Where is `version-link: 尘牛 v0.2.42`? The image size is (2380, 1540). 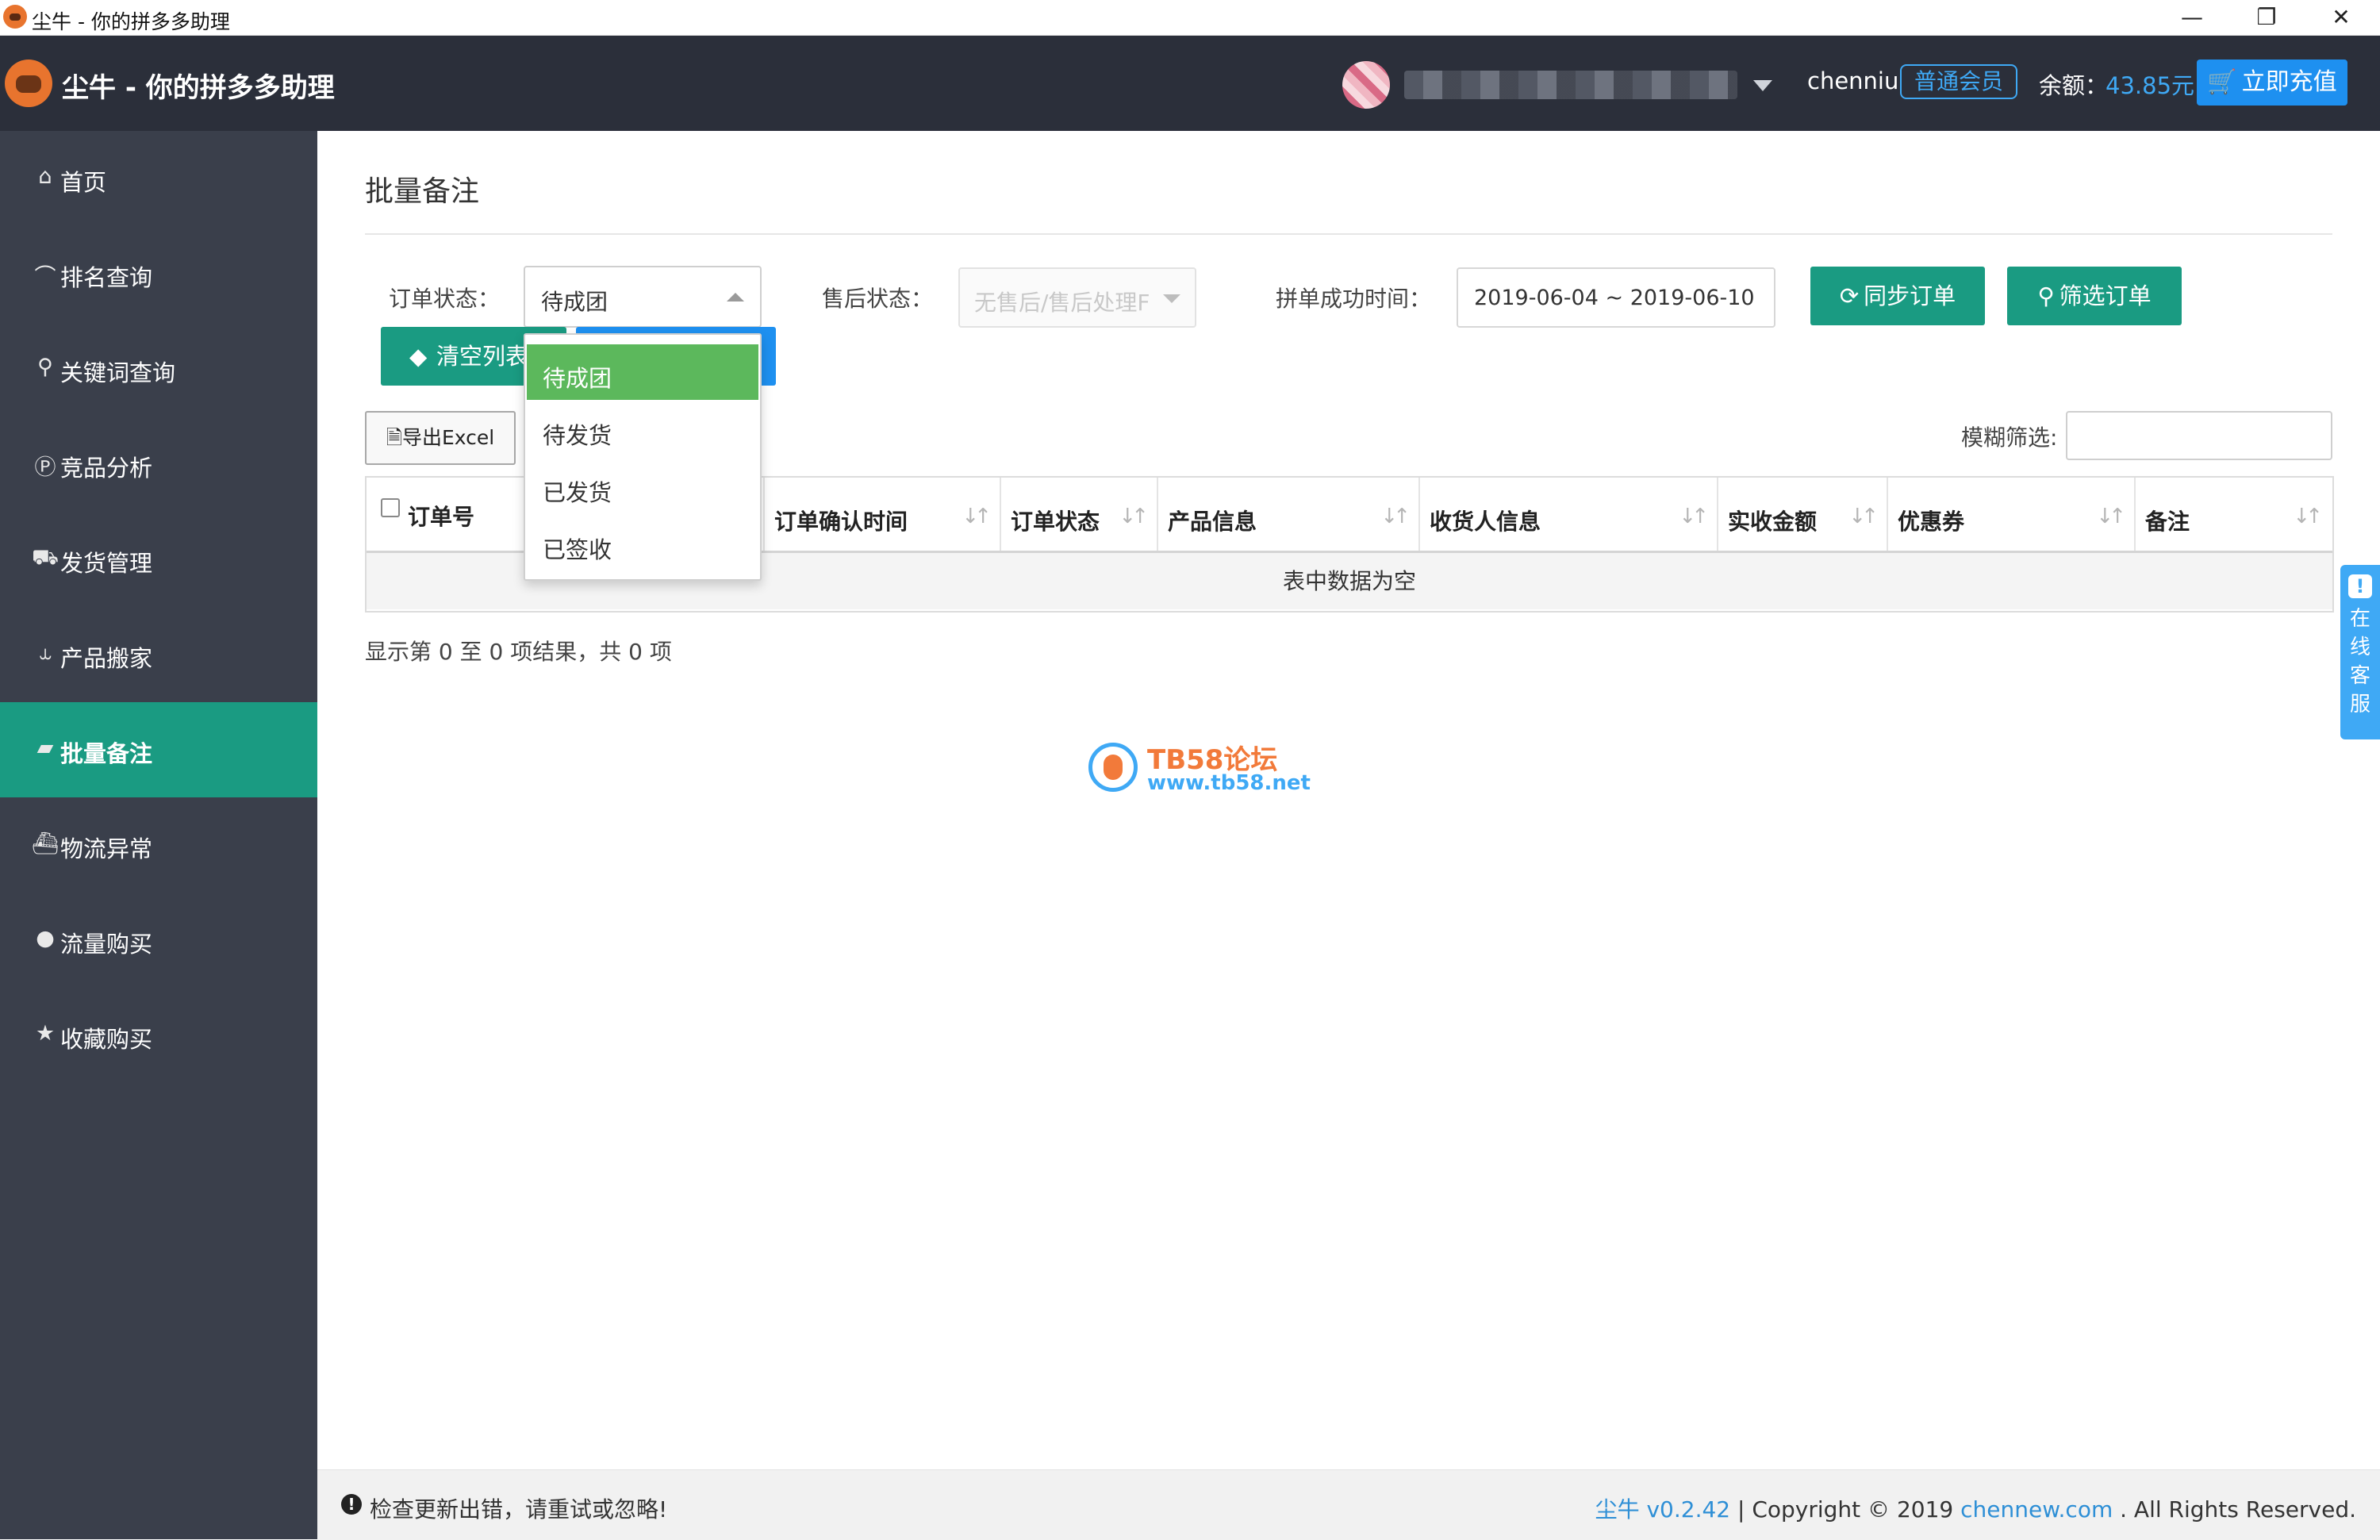 version-link: 尘牛 v0.2.42 is located at coordinates (1663, 1509).